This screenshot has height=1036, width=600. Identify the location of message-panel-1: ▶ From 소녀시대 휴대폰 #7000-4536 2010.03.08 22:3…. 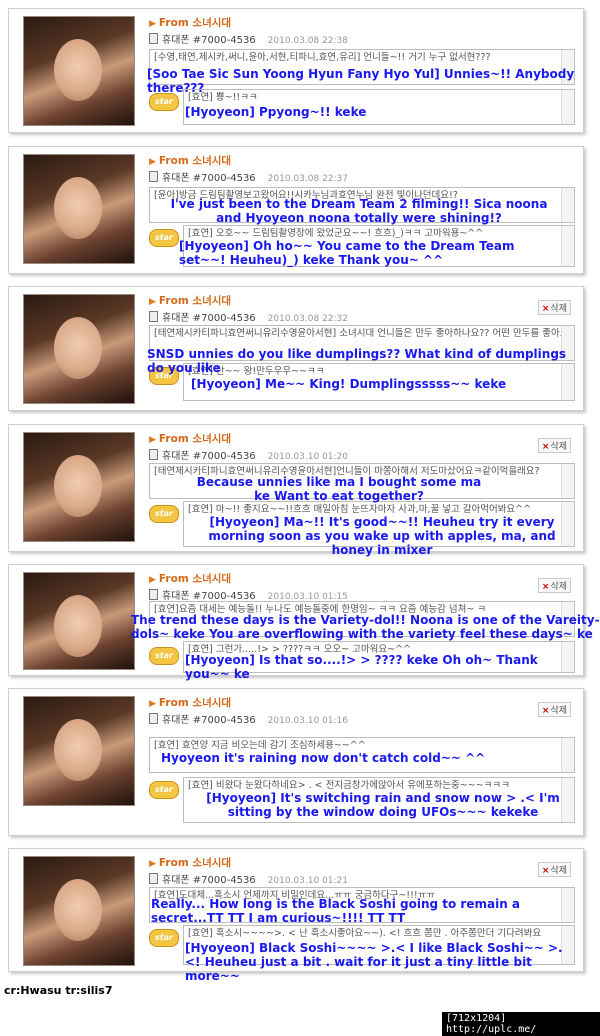
(296, 70).